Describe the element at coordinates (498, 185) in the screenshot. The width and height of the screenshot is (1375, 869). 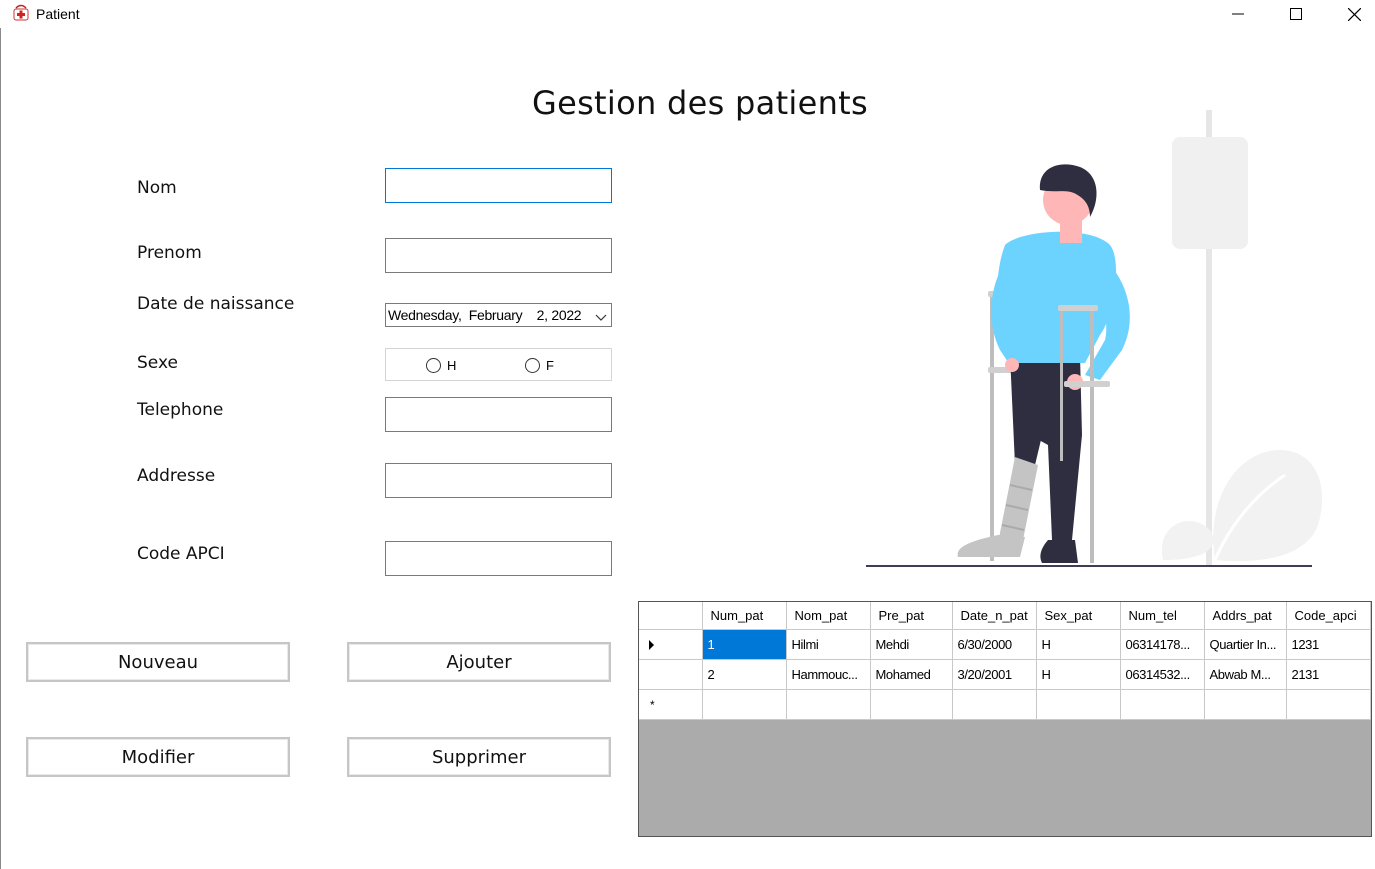
I see `nom-input` at that location.